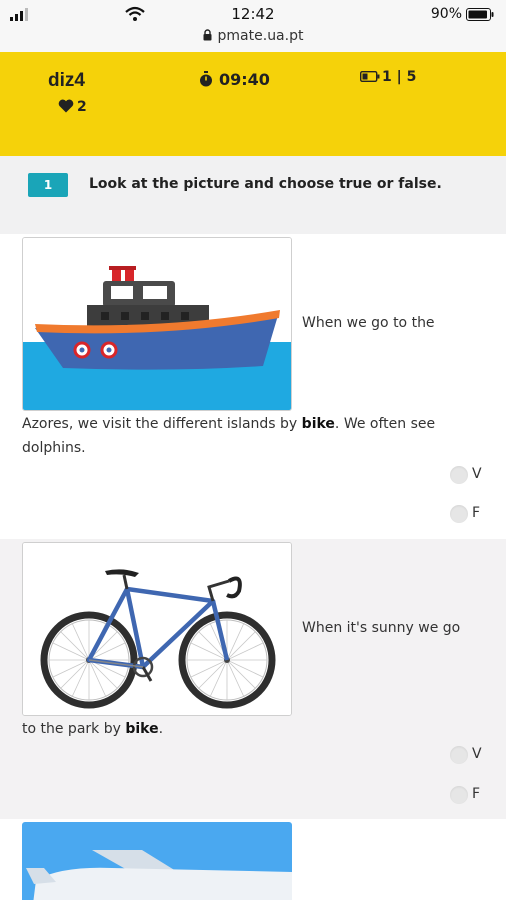 The image size is (506, 900). What do you see at coordinates (369, 76) in the screenshot?
I see `progress-battery-icon` at bounding box center [369, 76].